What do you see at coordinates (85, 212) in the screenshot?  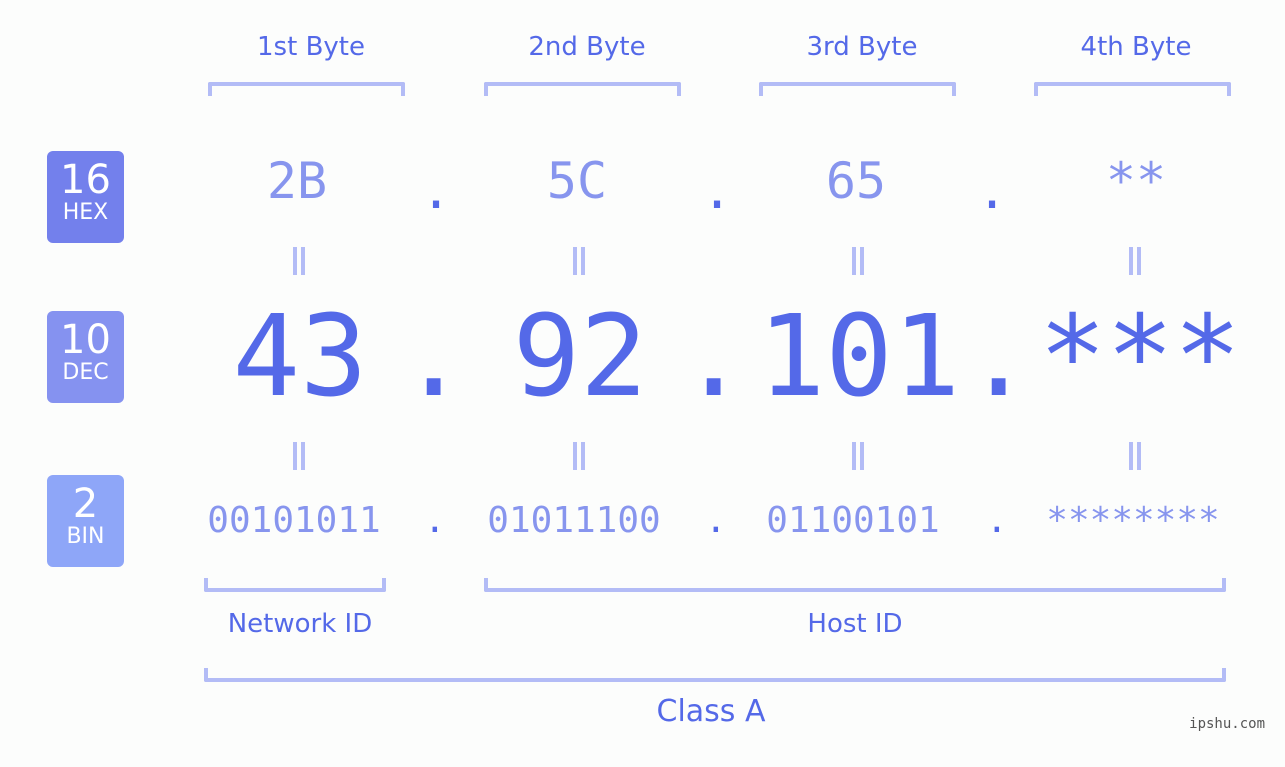 I see `hex-badge-label: HEX` at bounding box center [85, 212].